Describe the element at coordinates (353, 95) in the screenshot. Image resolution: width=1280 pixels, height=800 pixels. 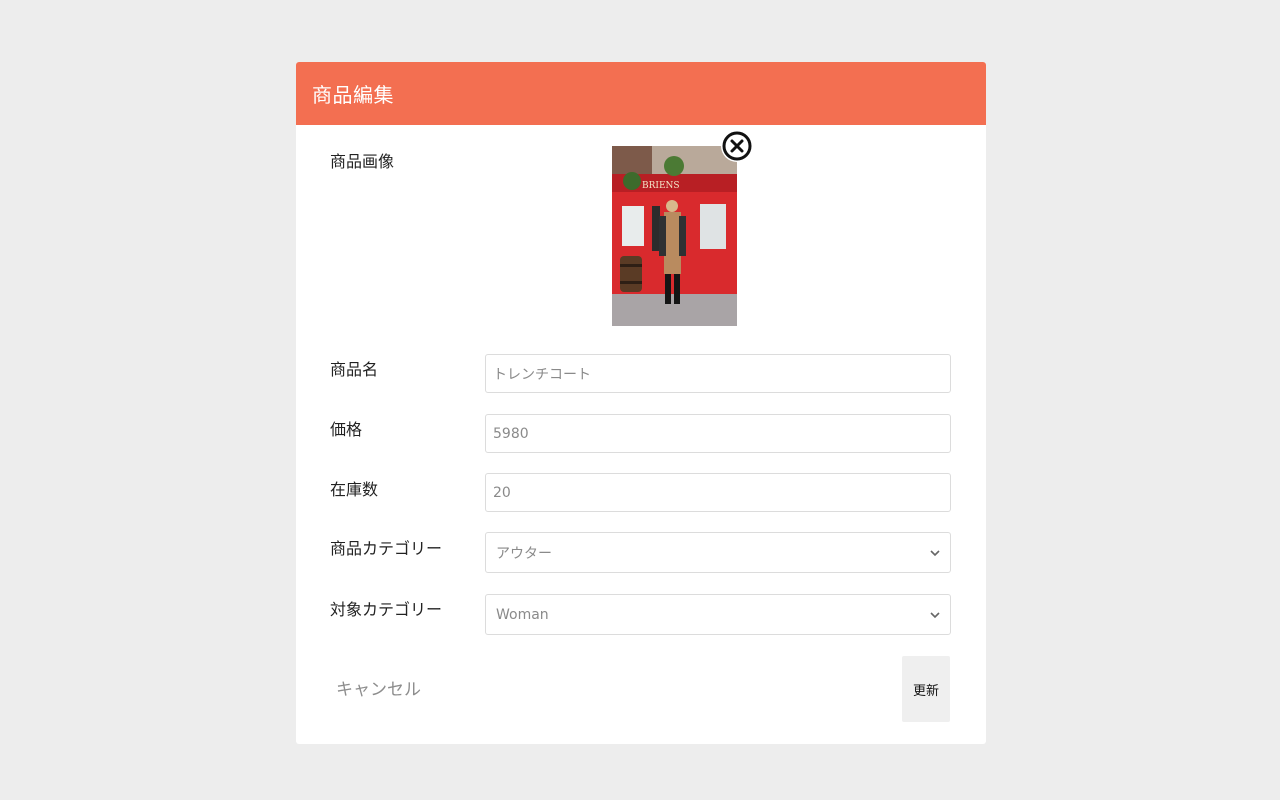
I see `modal-title: 商品編集` at that location.